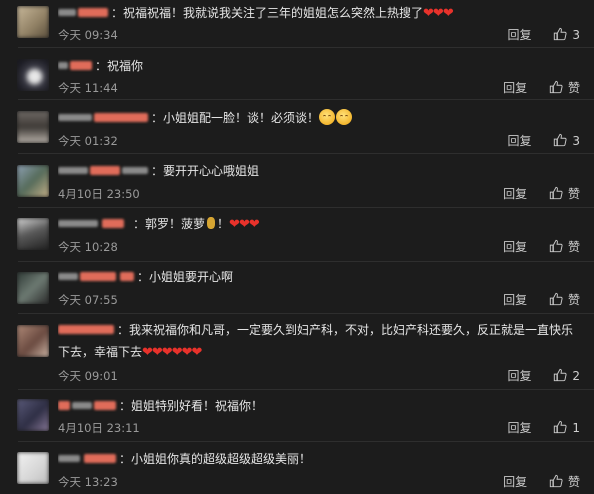 The height and width of the screenshot is (494, 594). I want to click on comment-text: 祝福你, so click(125, 66).